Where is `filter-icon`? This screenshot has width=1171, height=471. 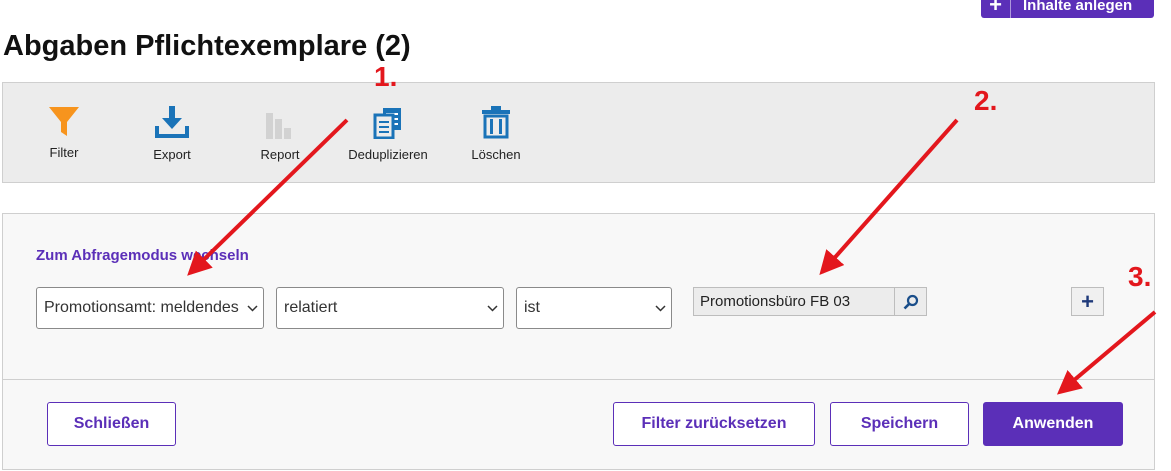
filter-icon is located at coordinates (64, 121).